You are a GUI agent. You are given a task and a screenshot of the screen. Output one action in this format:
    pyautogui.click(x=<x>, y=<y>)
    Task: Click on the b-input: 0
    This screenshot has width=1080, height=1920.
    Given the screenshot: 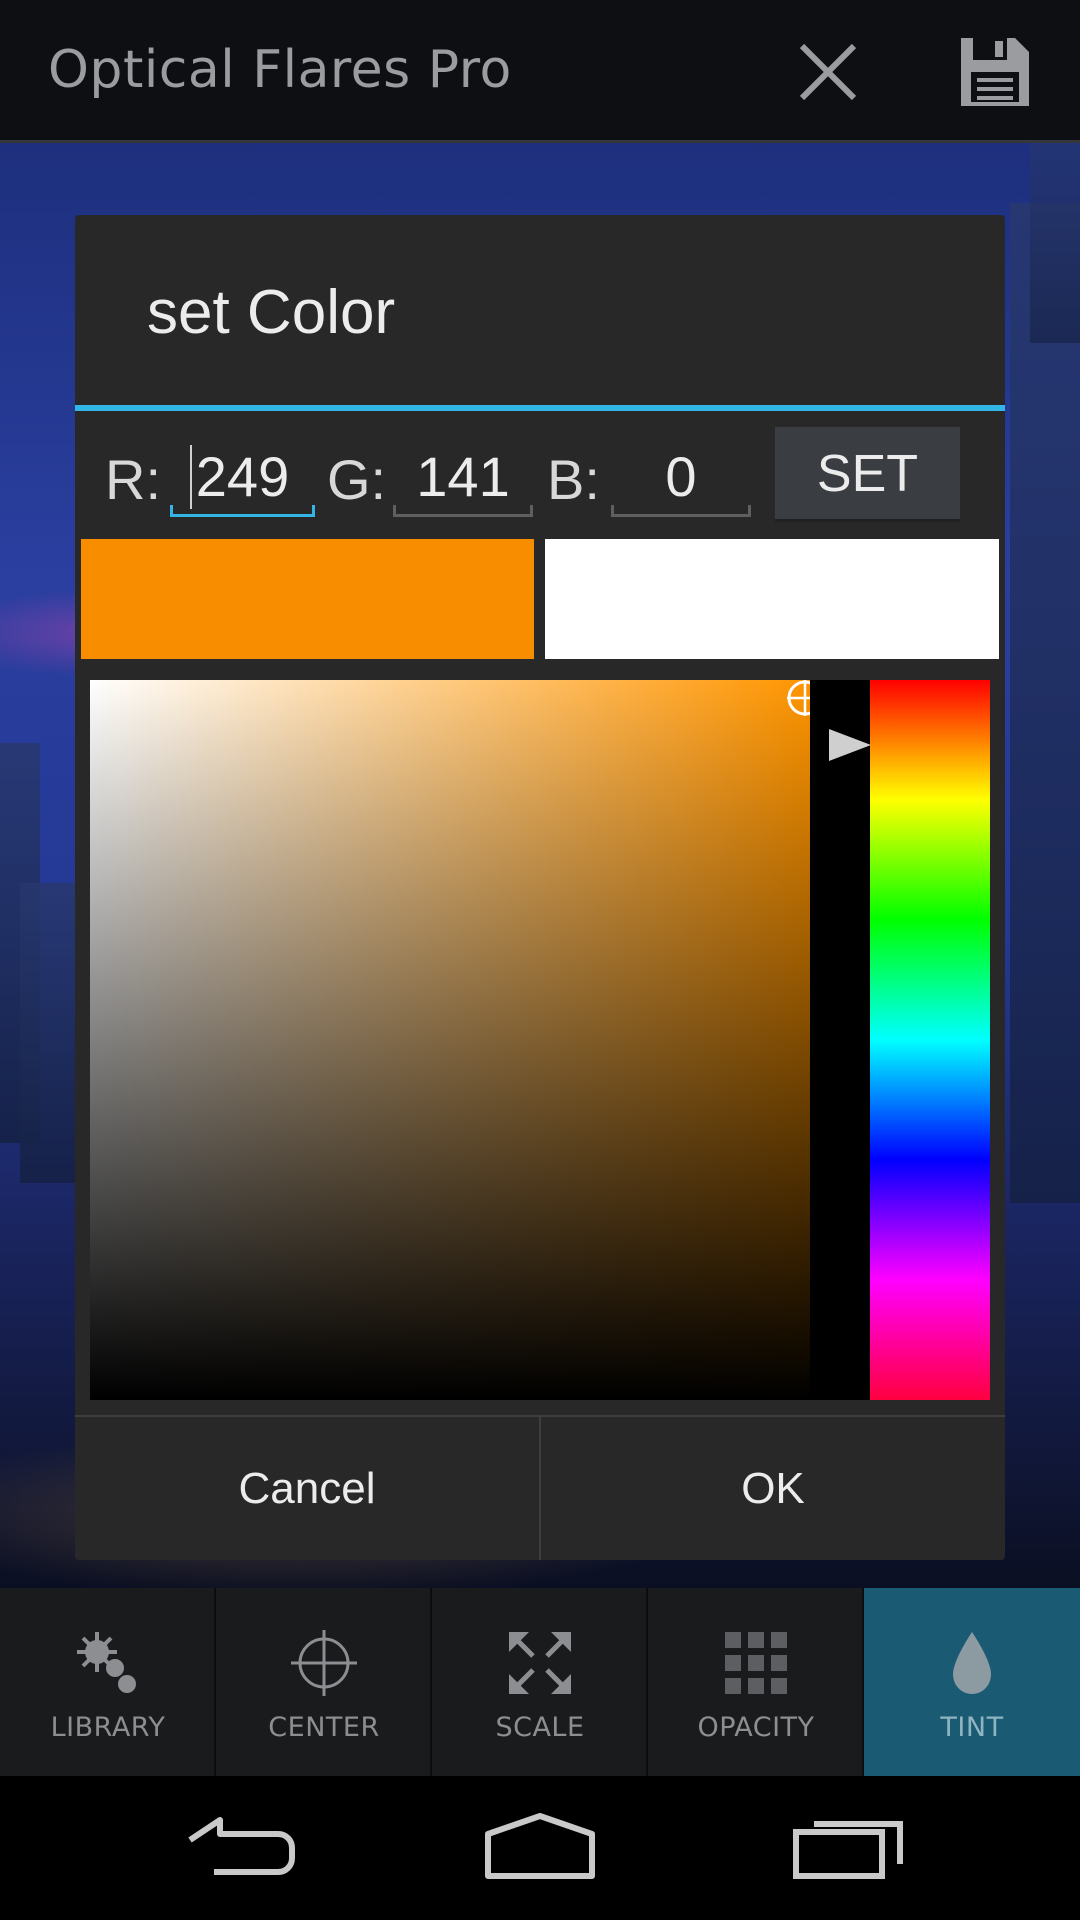 What is the action you would take?
    pyautogui.click(x=681, y=477)
    